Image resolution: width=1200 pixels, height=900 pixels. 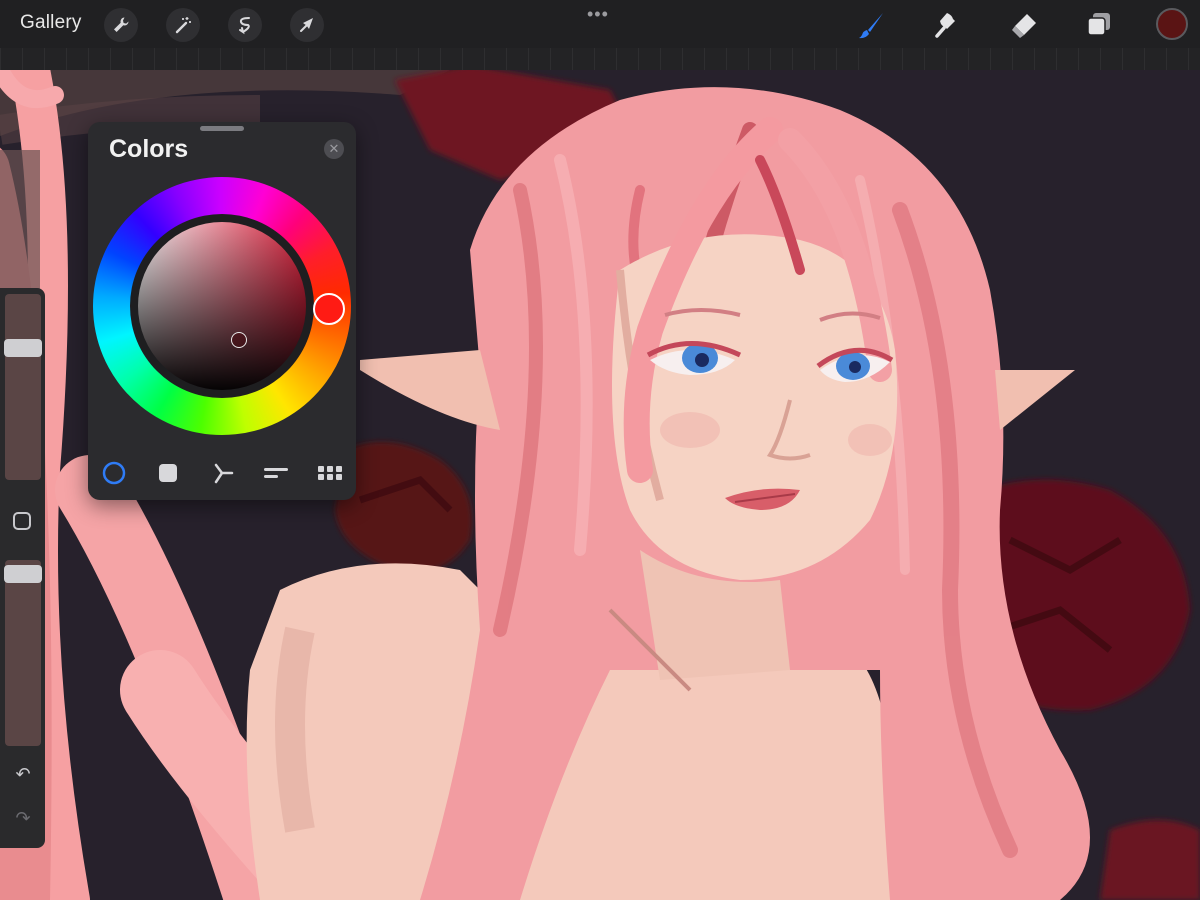 What do you see at coordinates (598, 14) in the screenshot?
I see `more-options-handle: •••` at bounding box center [598, 14].